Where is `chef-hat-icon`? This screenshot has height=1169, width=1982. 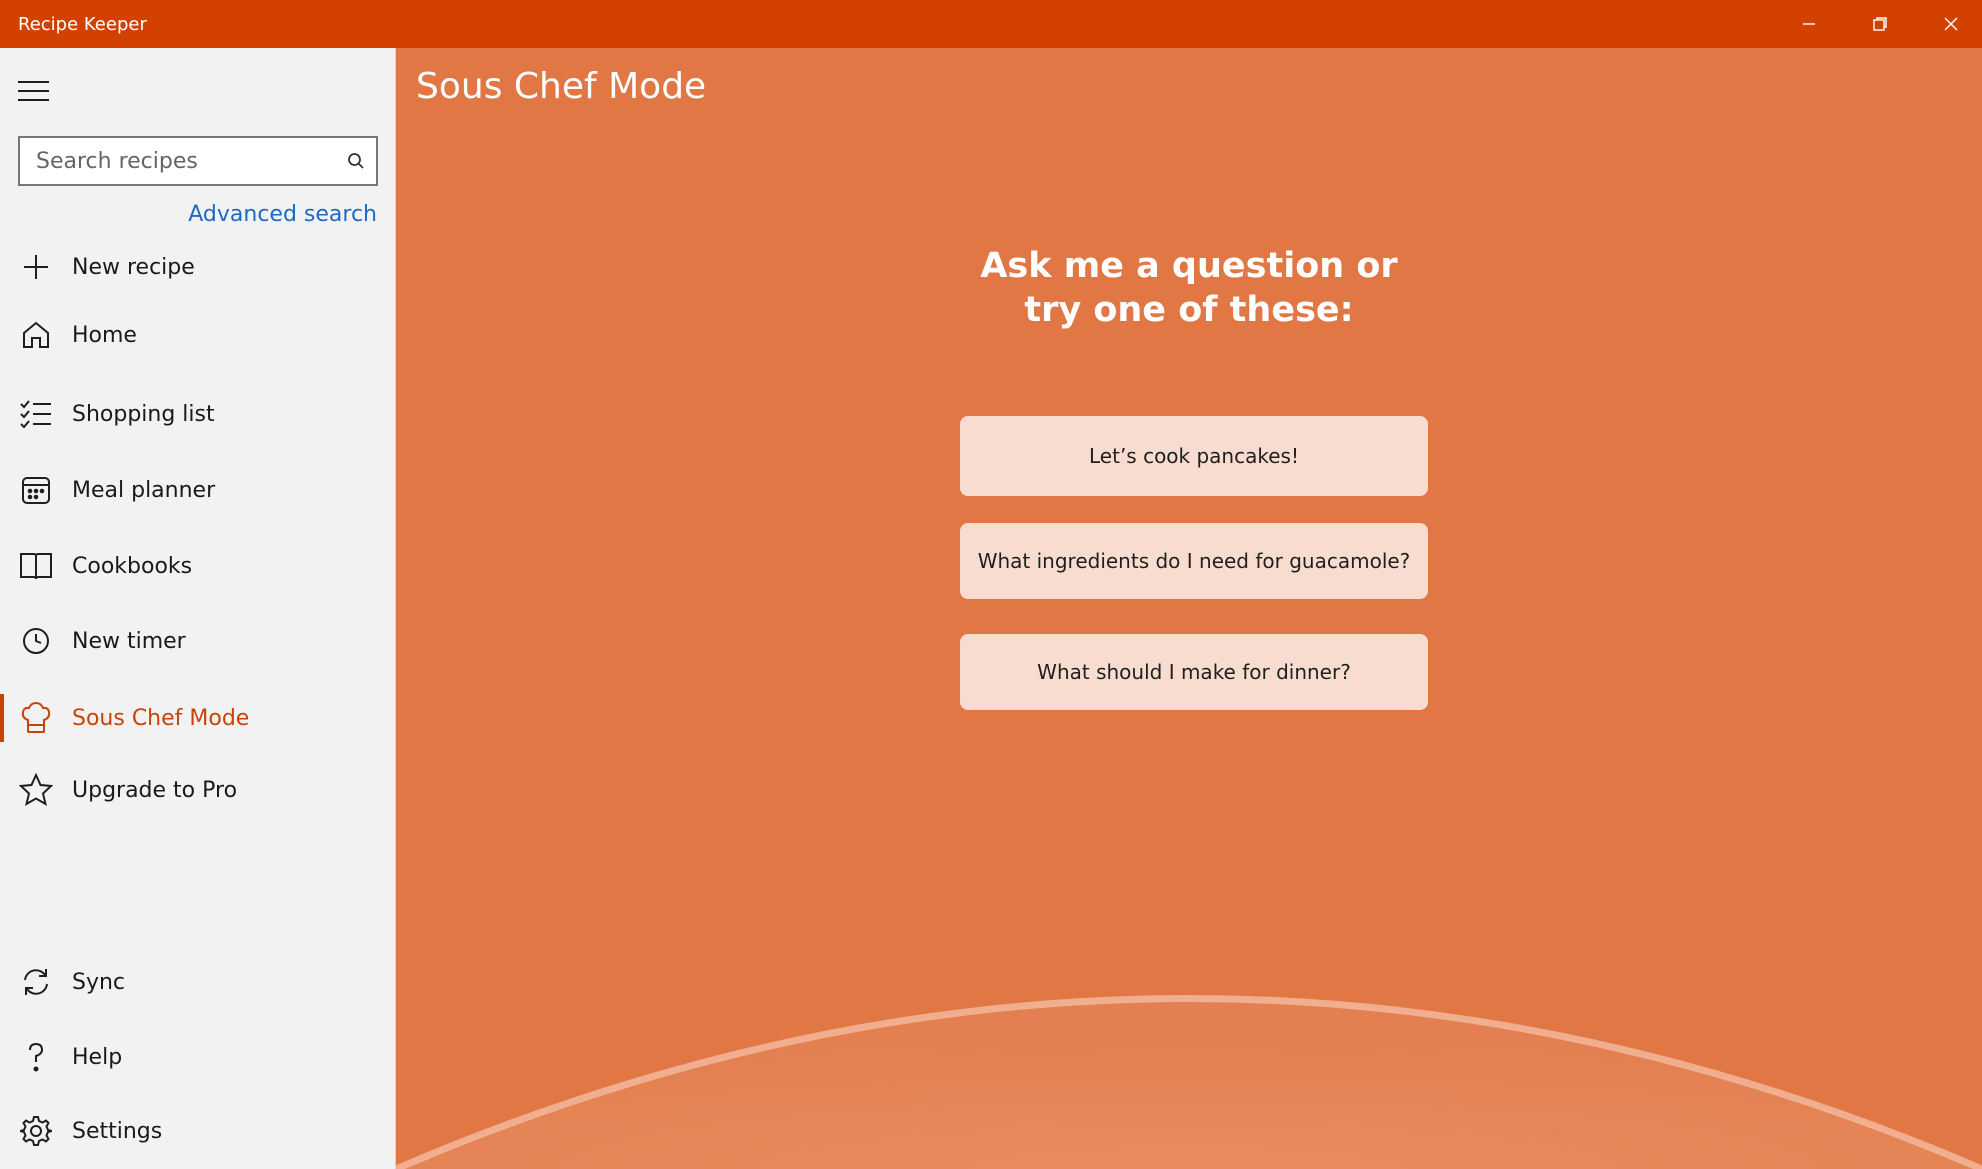
chef-hat-icon is located at coordinates (36, 718).